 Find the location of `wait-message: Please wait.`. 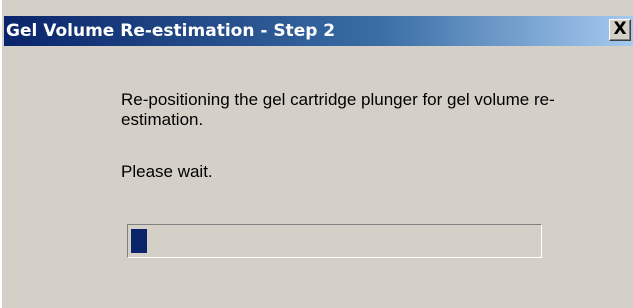

wait-message: Please wait. is located at coordinates (167, 171).